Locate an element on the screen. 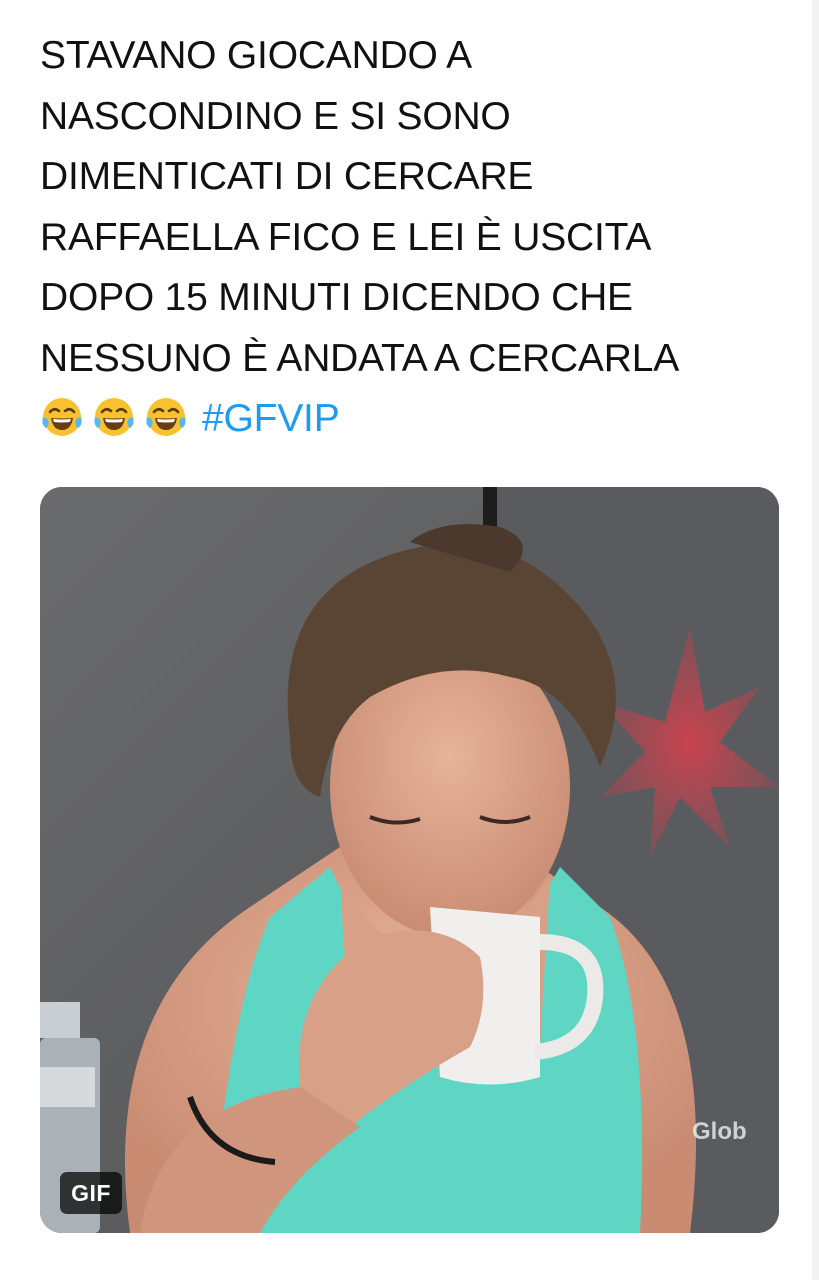 The image size is (819, 1280). tweet-line: DIMENTICATI DI CERCARE is located at coordinates (287, 176).